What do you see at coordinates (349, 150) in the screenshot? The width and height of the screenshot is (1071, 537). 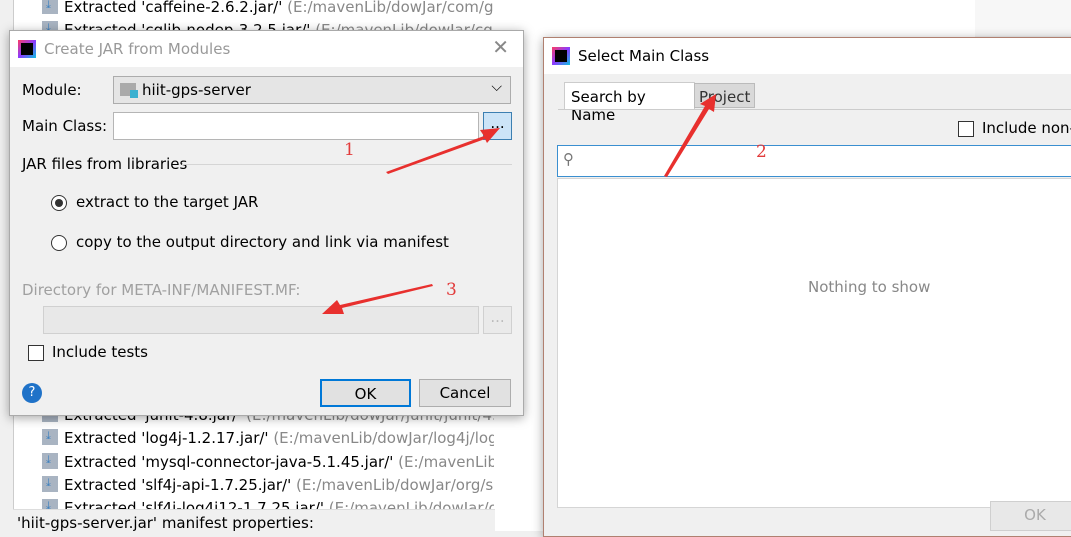 I see `annotation-1: 1` at bounding box center [349, 150].